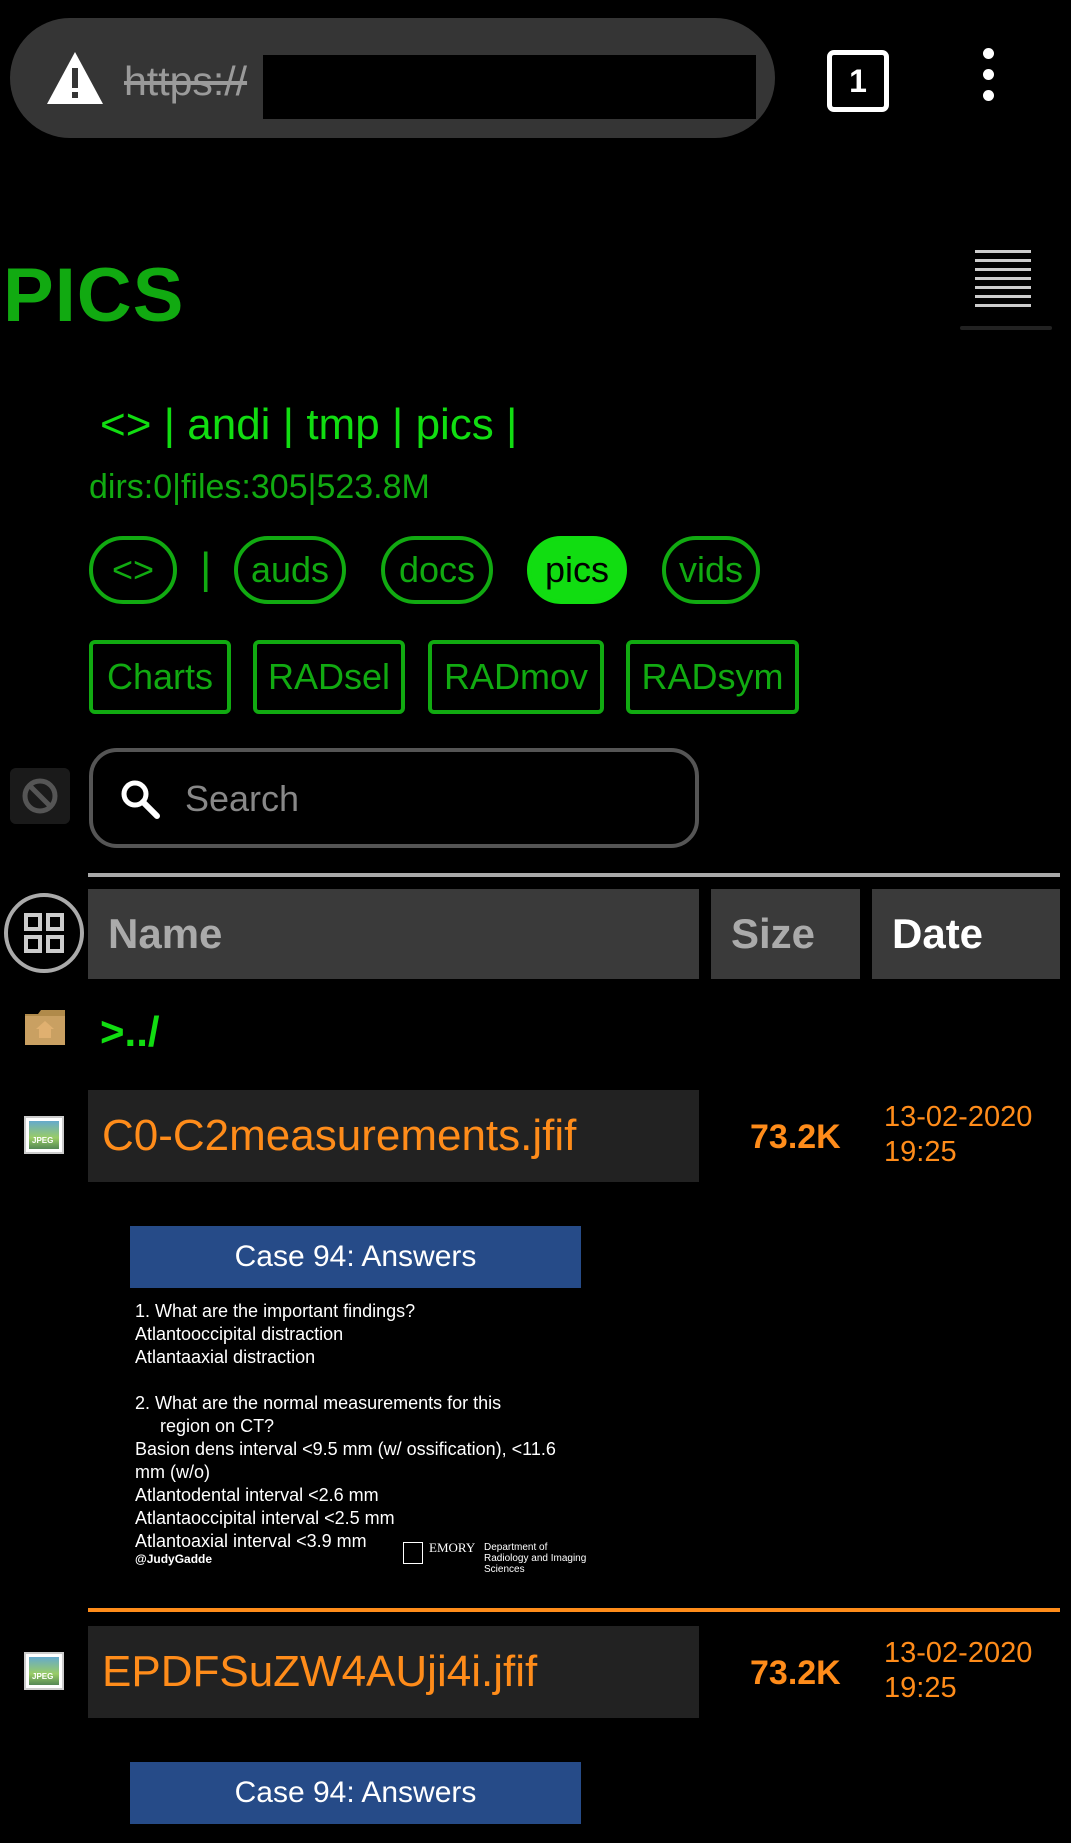 The height and width of the screenshot is (1843, 1071). What do you see at coordinates (172, 1472) in the screenshot?
I see `thumbnail-line: mm (w/o)` at bounding box center [172, 1472].